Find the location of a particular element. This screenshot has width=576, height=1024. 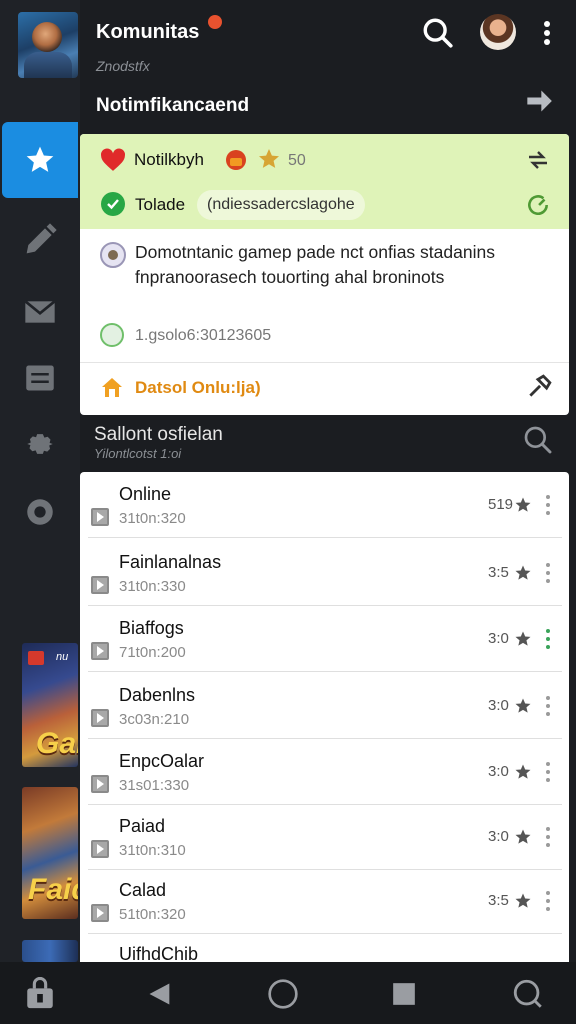

more-menu-button is located at coordinates (547, 33).